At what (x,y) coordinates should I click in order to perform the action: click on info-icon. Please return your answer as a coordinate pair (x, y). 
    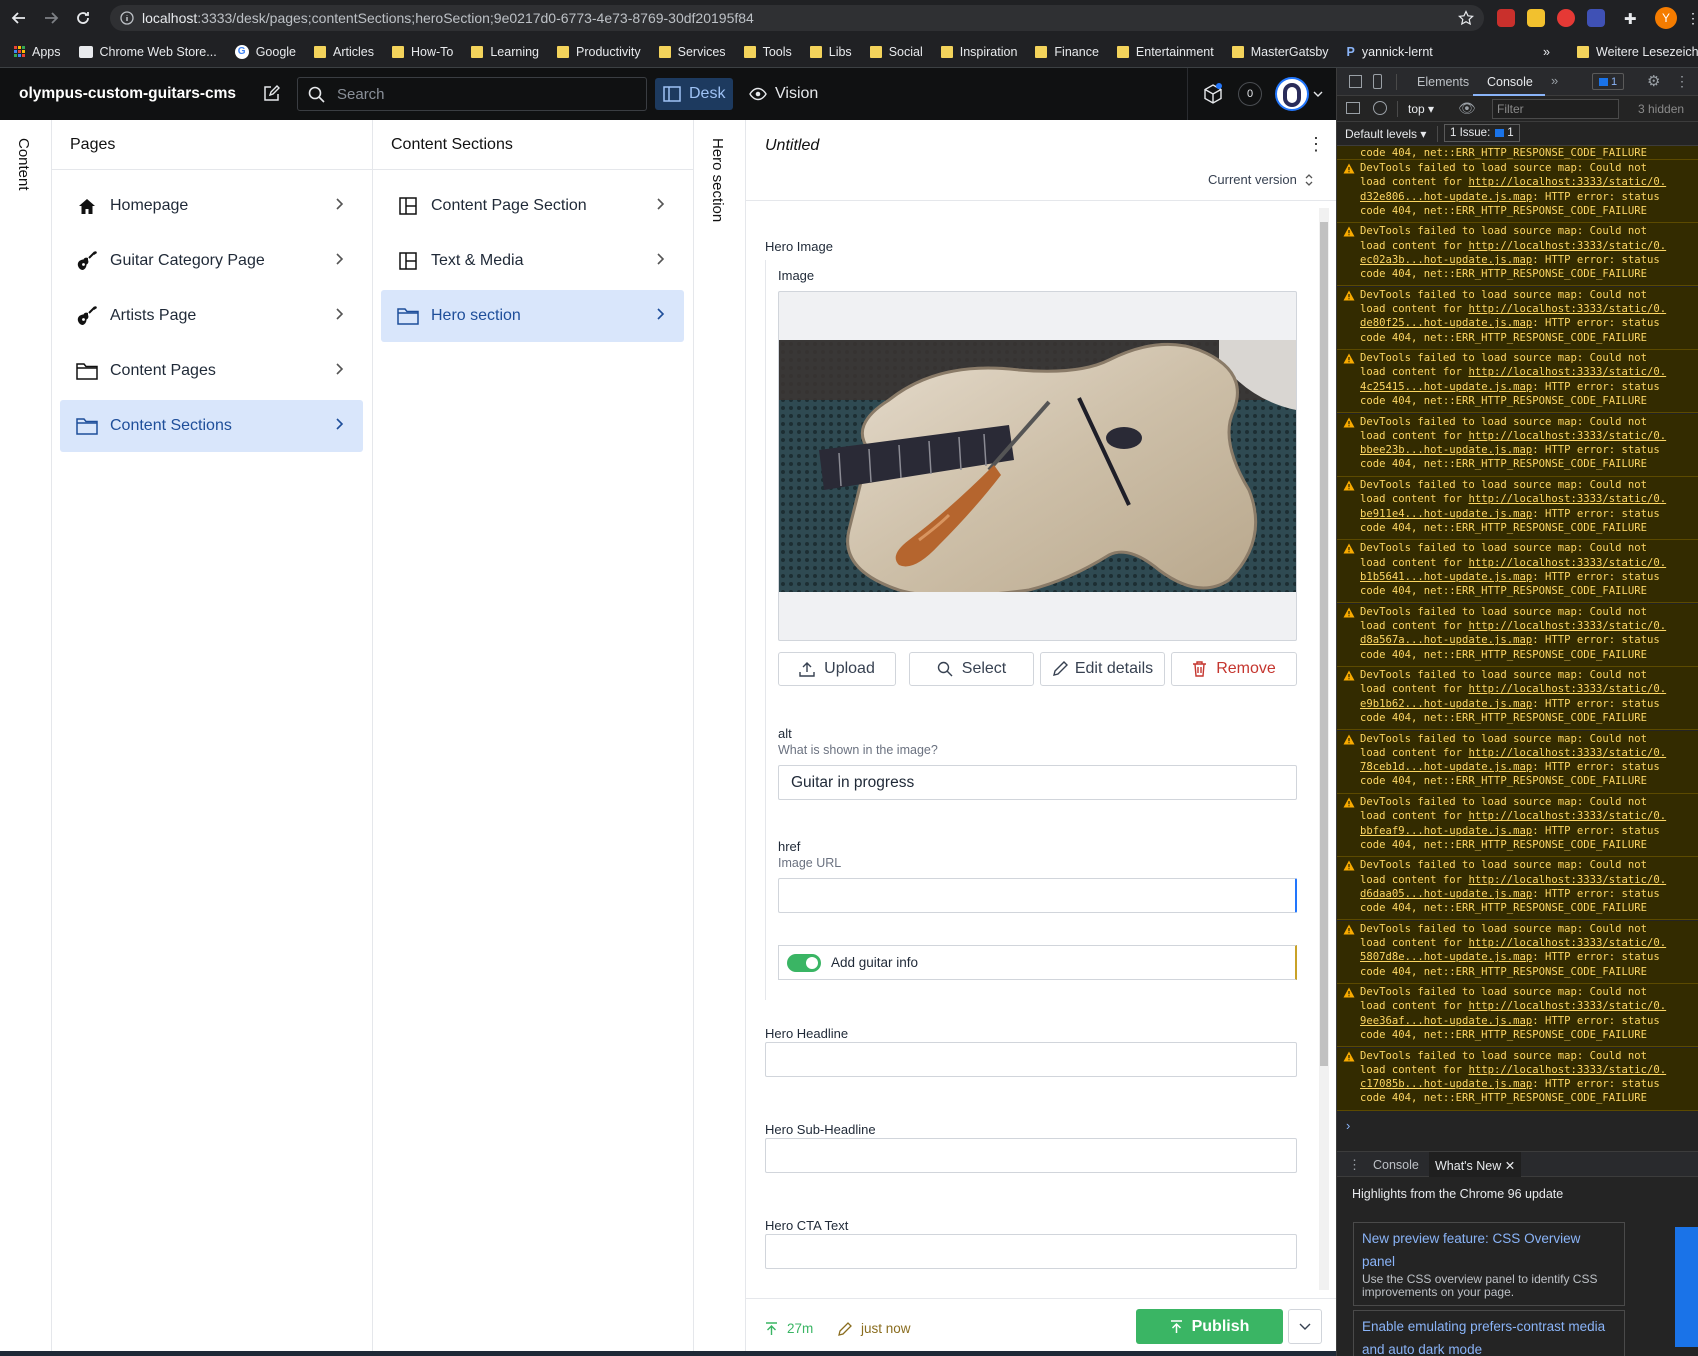
    Looking at the image, I should click on (127, 18).